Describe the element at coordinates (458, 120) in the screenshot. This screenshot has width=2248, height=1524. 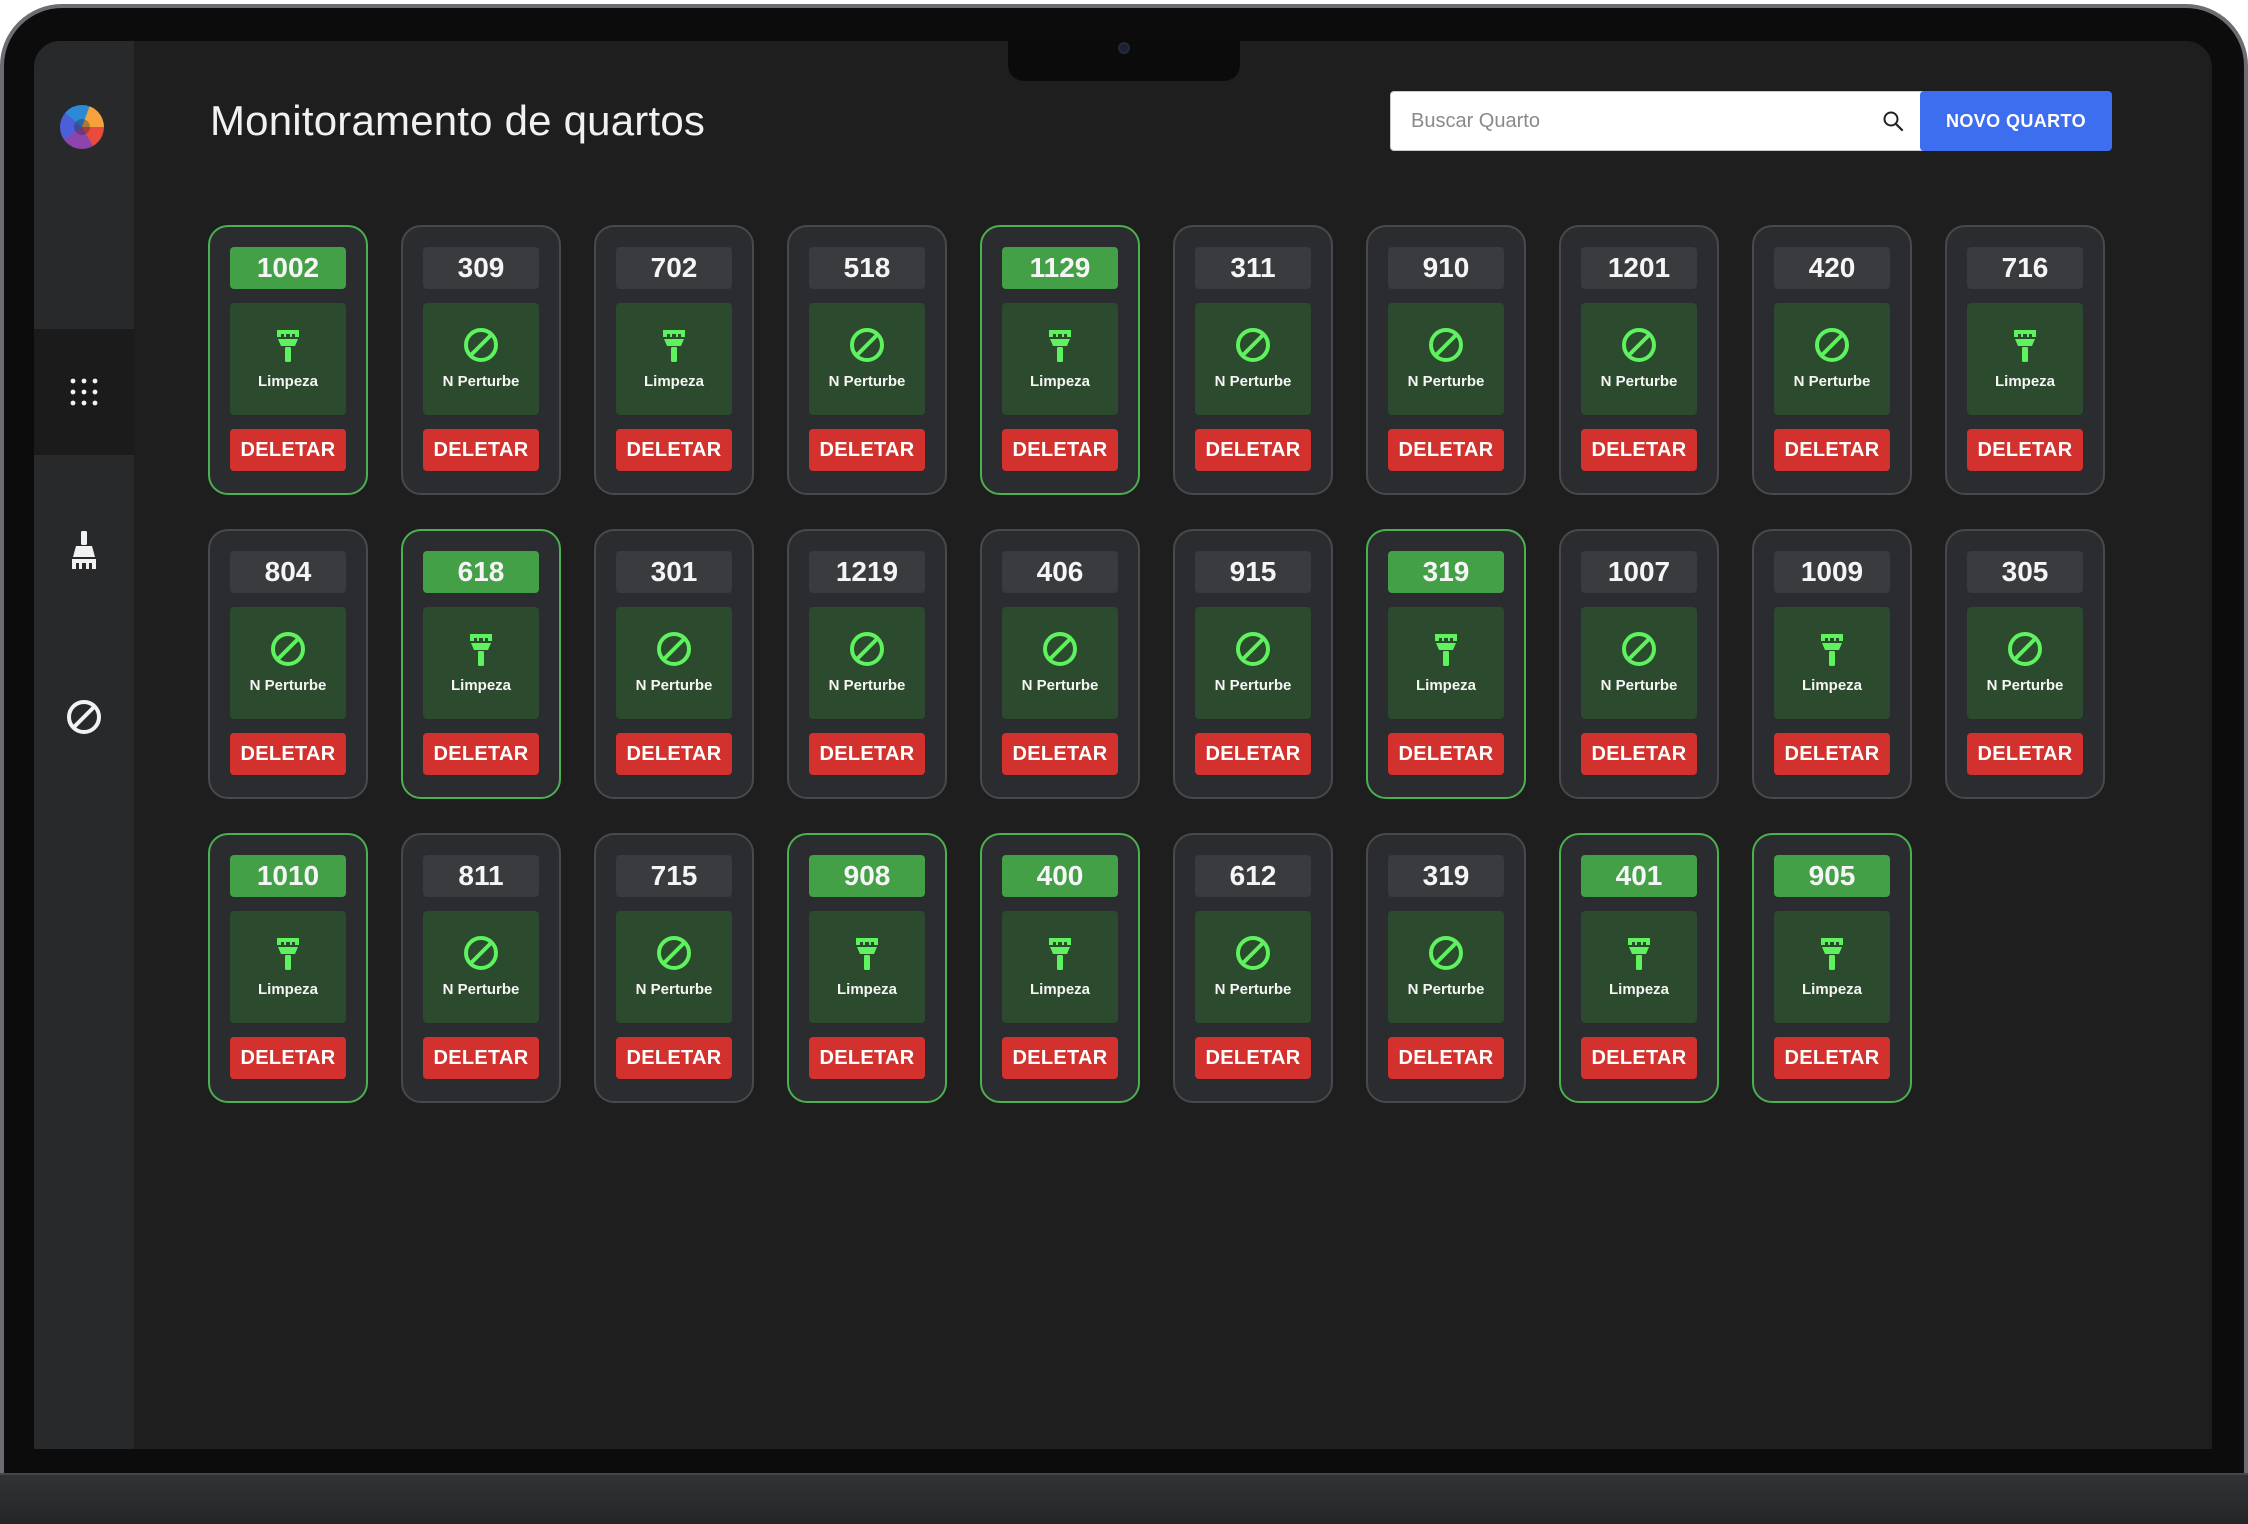
I see `page-title: Monitoramento de quartos` at that location.